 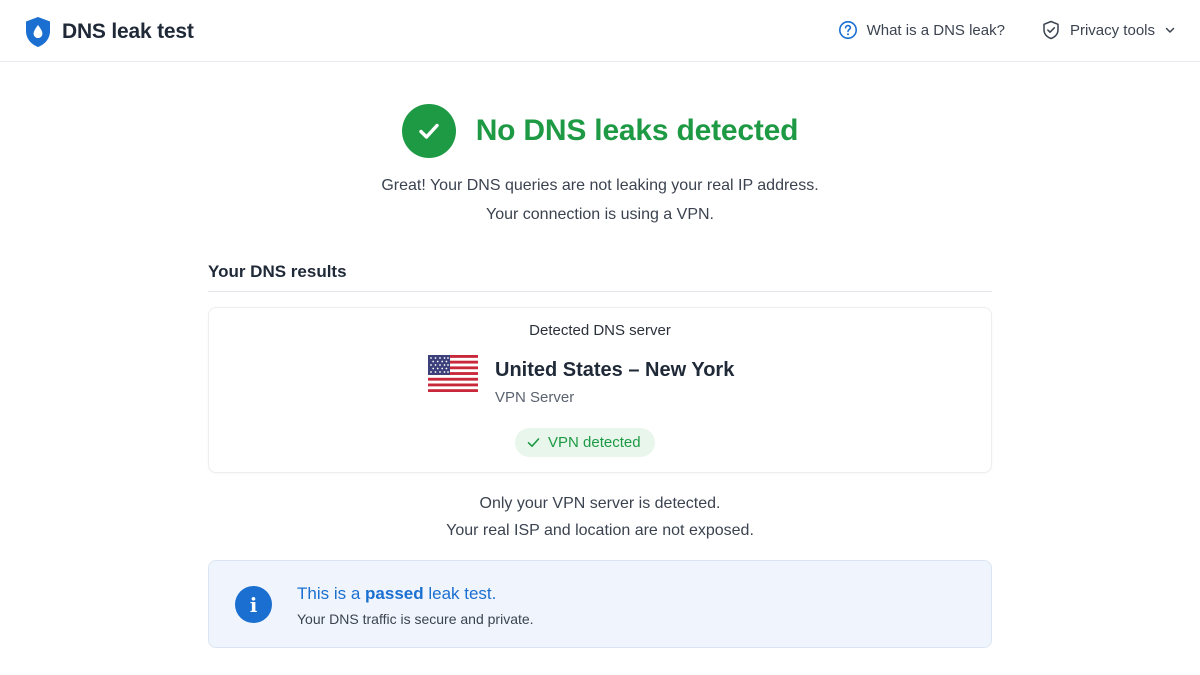 What do you see at coordinates (594, 442) in the screenshot?
I see `badge-label: VPN detected` at bounding box center [594, 442].